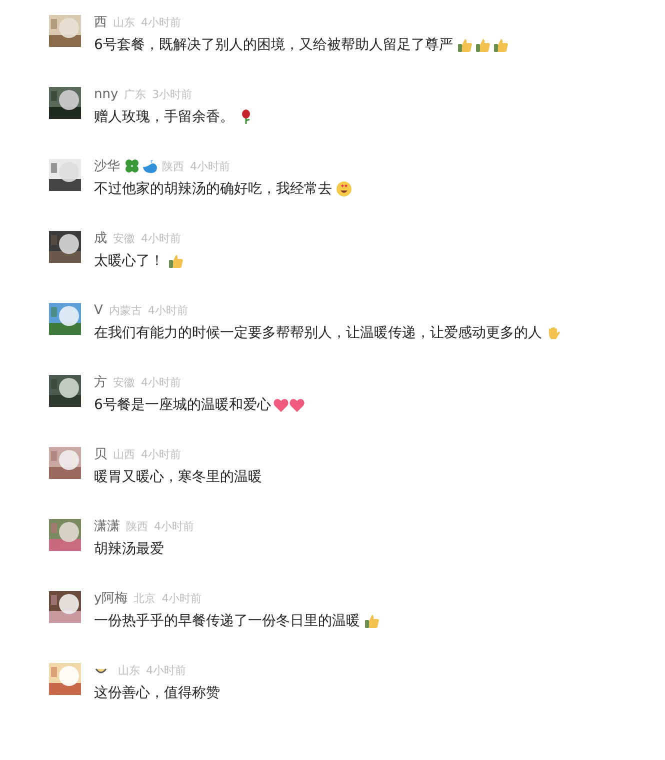 Image resolution: width=665 pixels, height=760 pixels. I want to click on location: 内蒙古, so click(125, 310).